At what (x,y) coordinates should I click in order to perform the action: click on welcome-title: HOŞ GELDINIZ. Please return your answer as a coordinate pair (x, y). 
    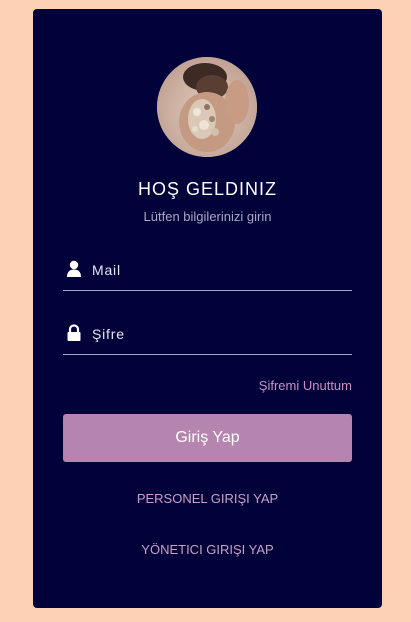
    Looking at the image, I should click on (207, 189).